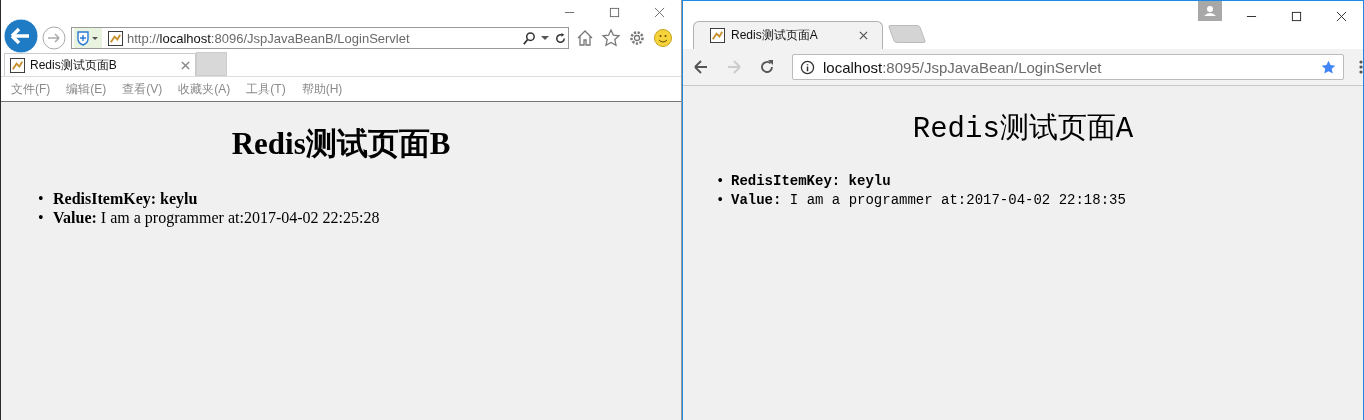 The height and width of the screenshot is (420, 1364). I want to click on star-icon, so click(611, 38).